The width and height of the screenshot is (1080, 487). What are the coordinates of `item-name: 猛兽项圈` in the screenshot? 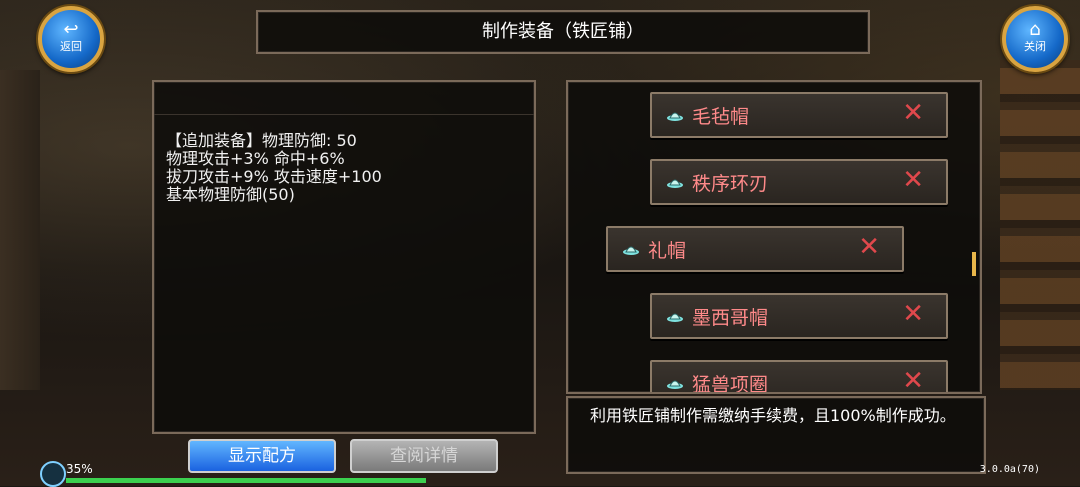 It's located at (730, 384).